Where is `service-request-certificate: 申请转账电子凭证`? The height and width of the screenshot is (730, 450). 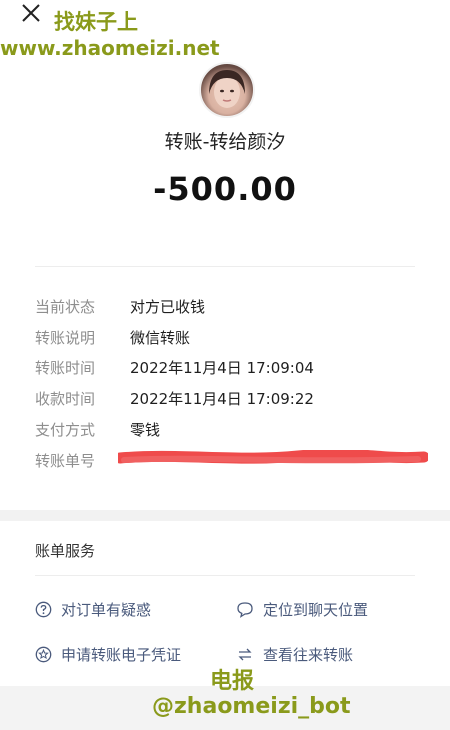 service-request-certificate: 申请转账电子凭证 is located at coordinates (108, 654).